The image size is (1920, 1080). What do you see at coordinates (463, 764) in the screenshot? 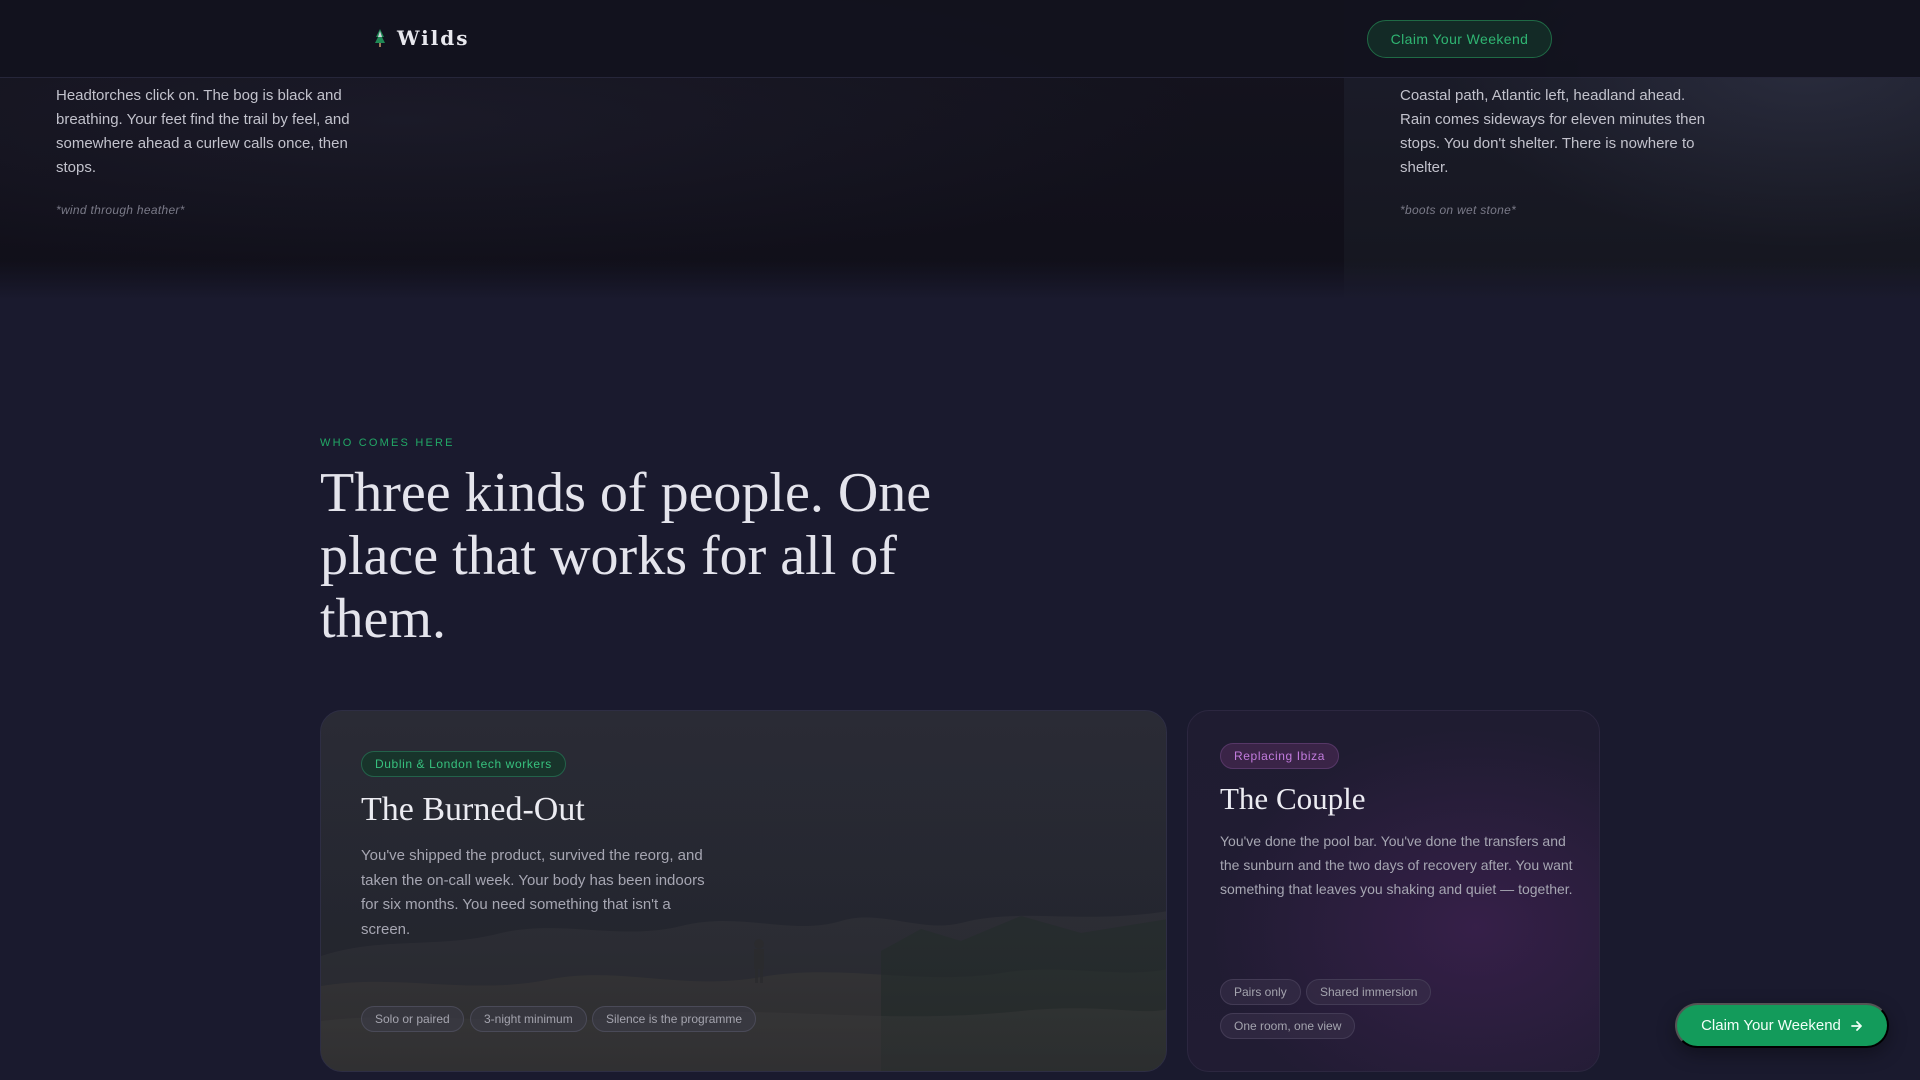
I see `persona-tag: Dublin & London tech workers` at bounding box center [463, 764].